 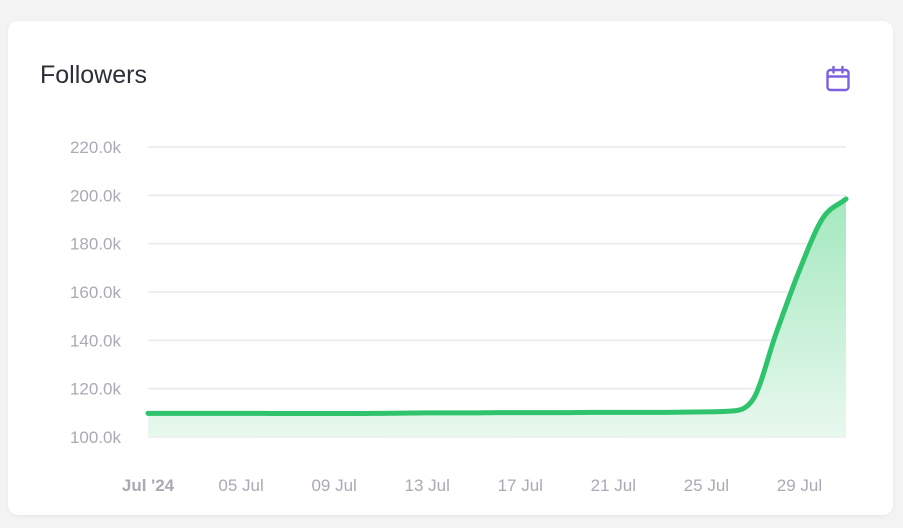 What do you see at coordinates (427, 485) in the screenshot?
I see `x-tick-label: 13 Jul` at bounding box center [427, 485].